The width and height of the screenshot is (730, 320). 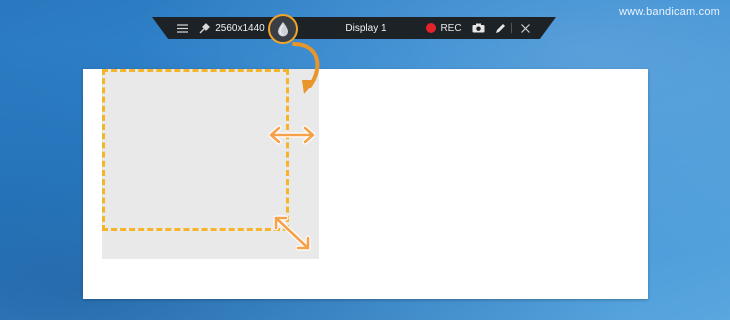 What do you see at coordinates (292, 135) in the screenshot?
I see `horizontal-resize-arrow-icon` at bounding box center [292, 135].